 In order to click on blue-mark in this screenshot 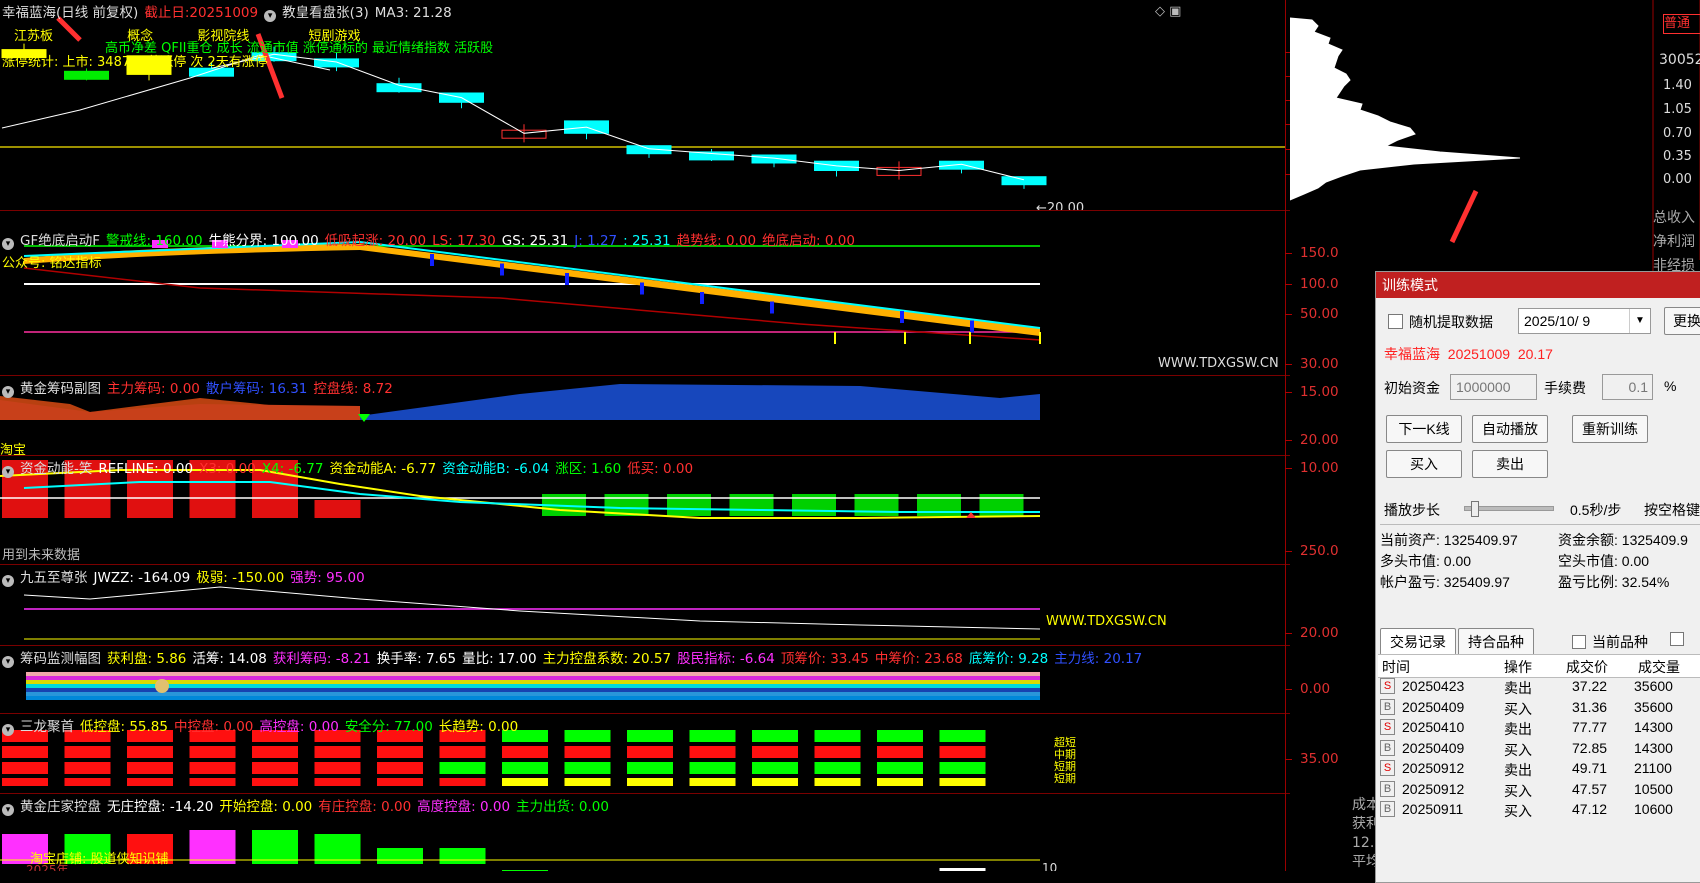, I will do `click(642, 288)`.